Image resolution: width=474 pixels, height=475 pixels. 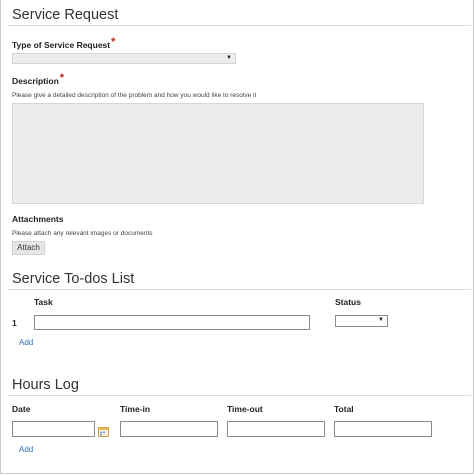 I want to click on time-in-column-header: Time-in, so click(x=135, y=409).